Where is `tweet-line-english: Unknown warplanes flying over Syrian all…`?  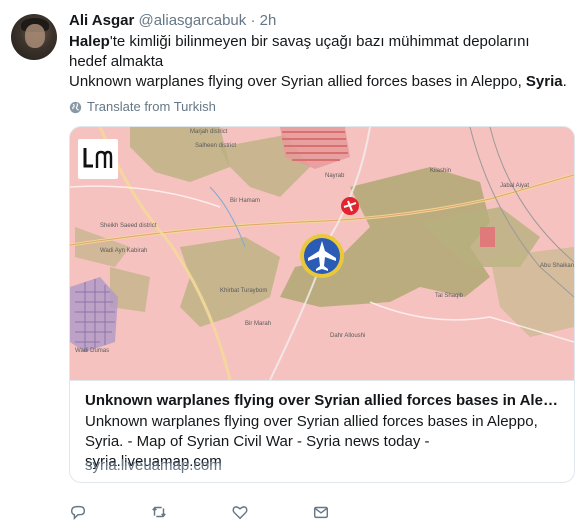
tweet-line-english: Unknown warplanes flying over Syrian all… is located at coordinates (319, 82).